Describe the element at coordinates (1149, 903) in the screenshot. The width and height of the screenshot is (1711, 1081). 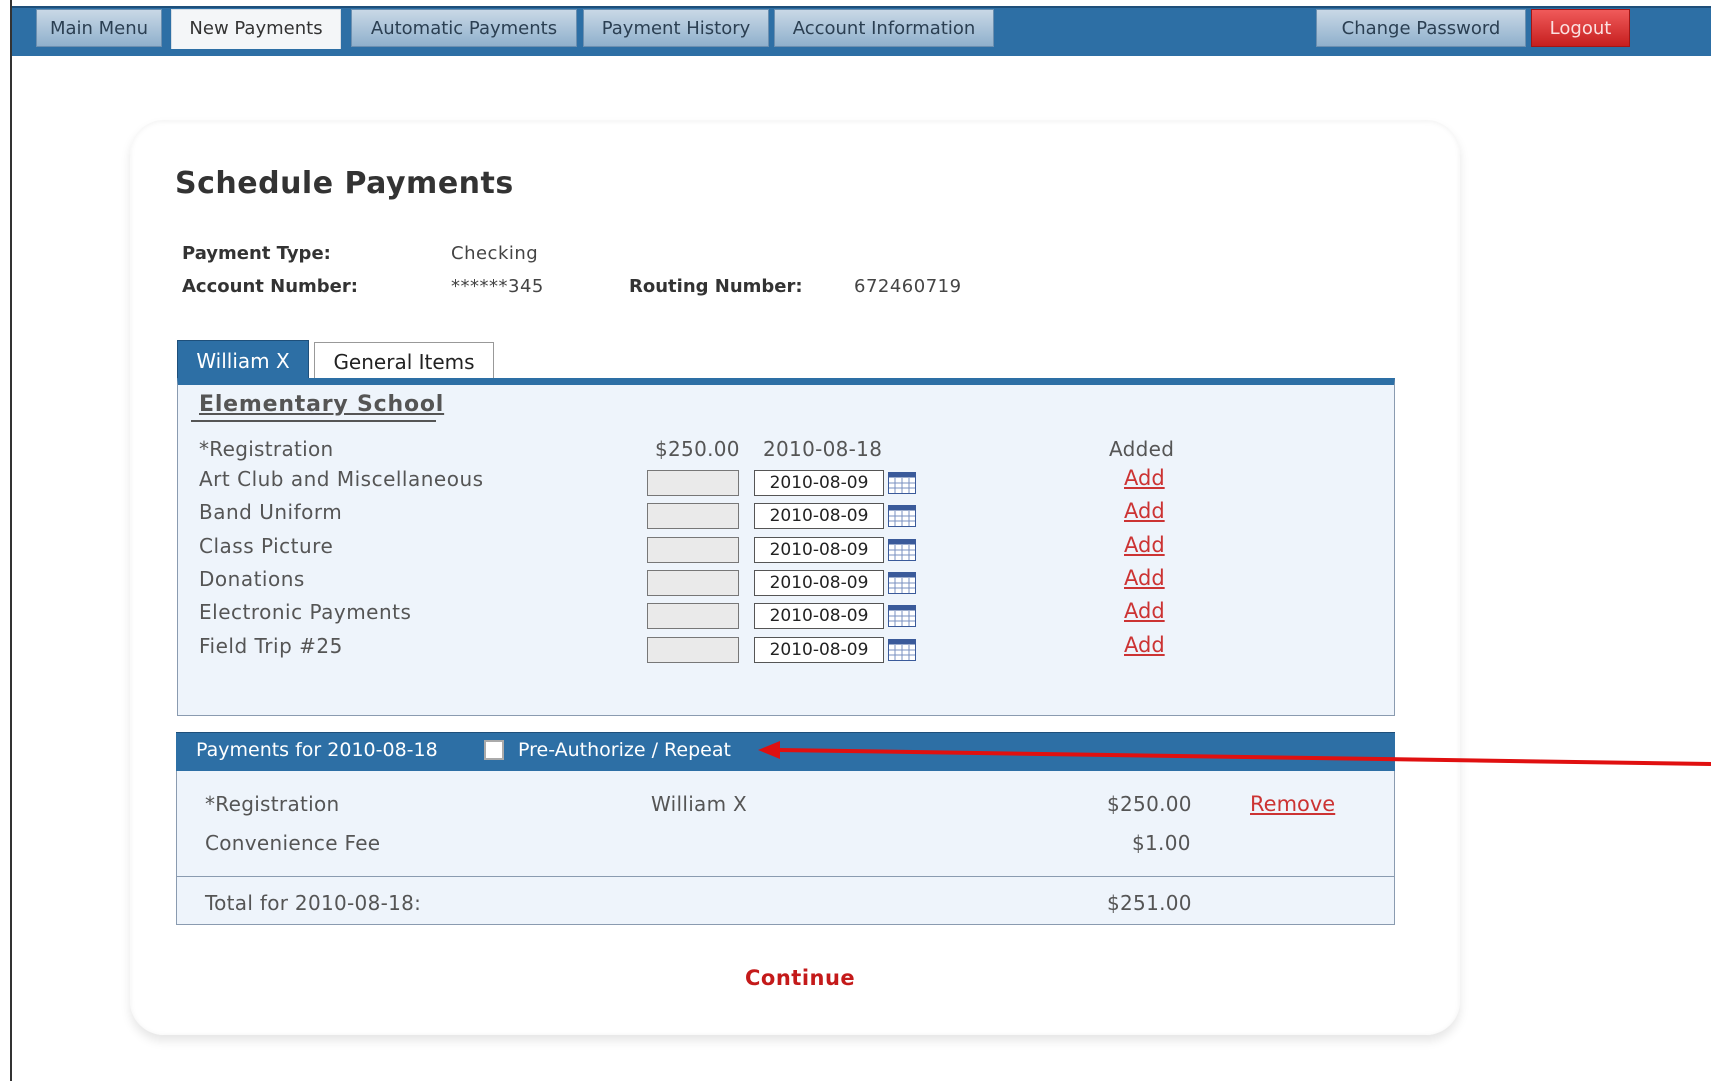
I see `total-amount: $251.00` at that location.